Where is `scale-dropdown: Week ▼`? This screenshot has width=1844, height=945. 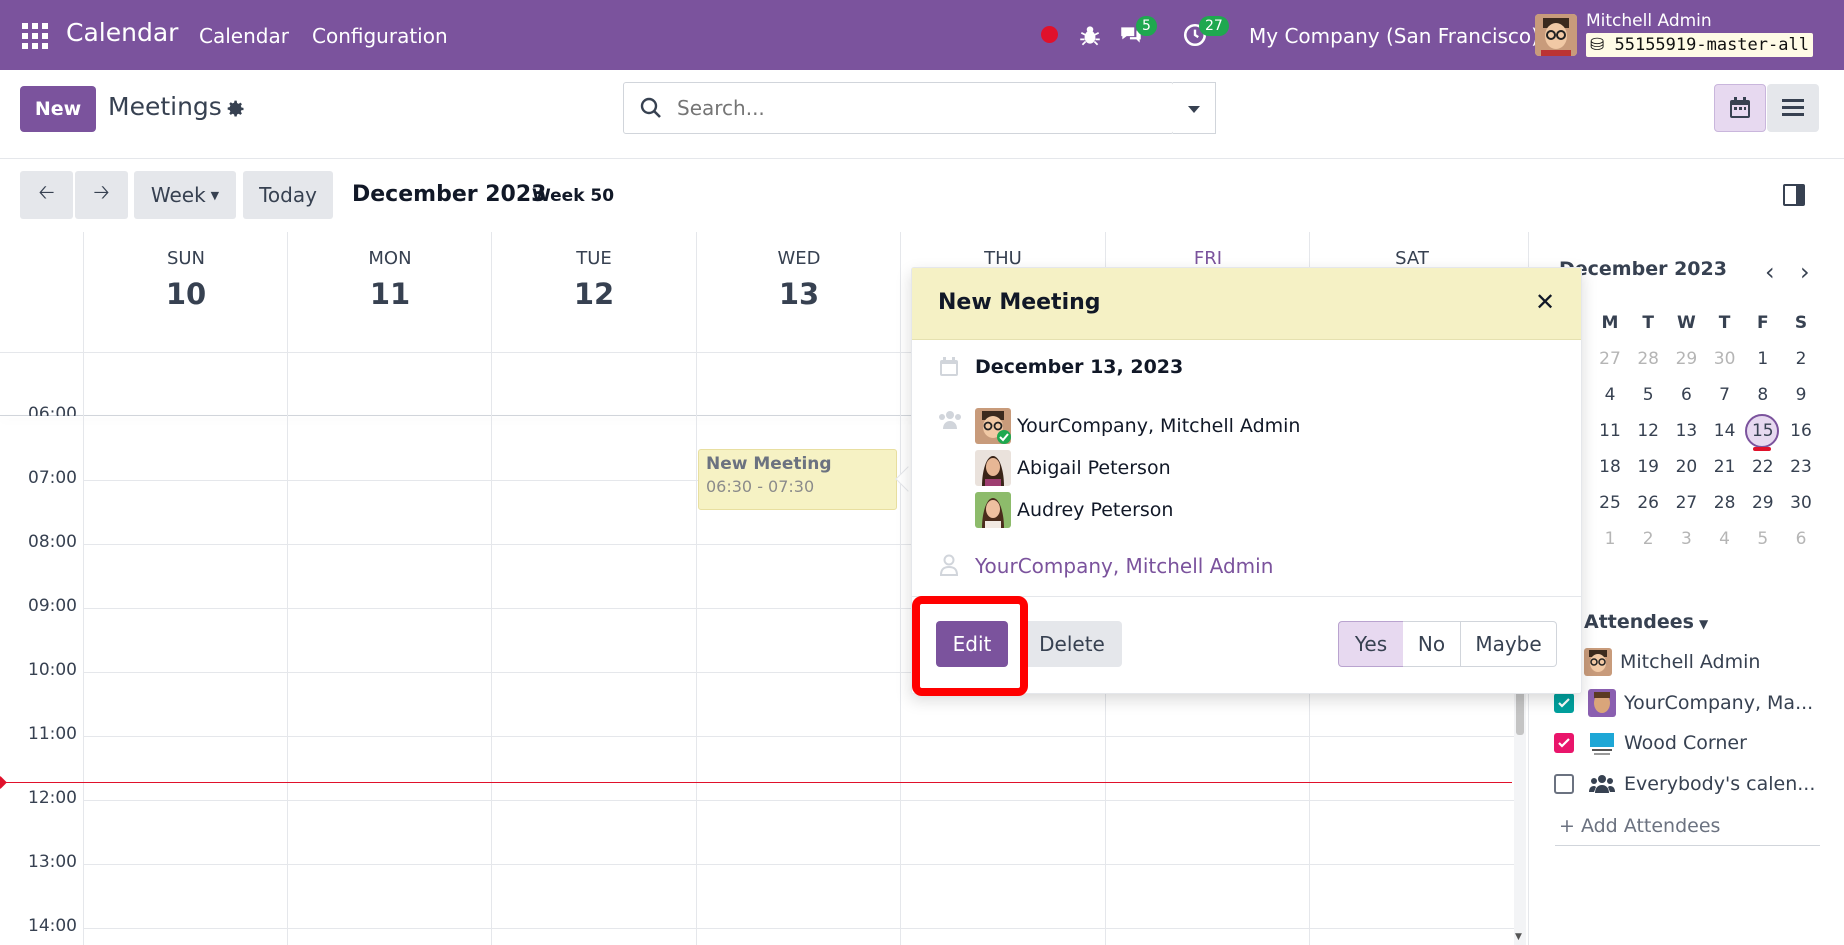 scale-dropdown: Week ▼ is located at coordinates (185, 195).